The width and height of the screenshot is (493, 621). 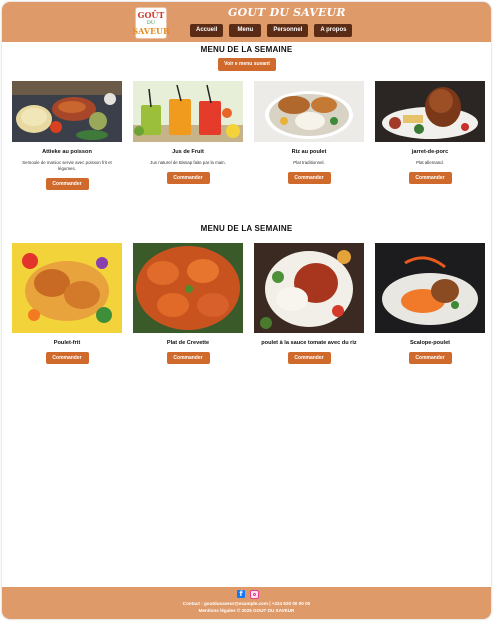 I want to click on instagram-icon, so click(x=254, y=594).